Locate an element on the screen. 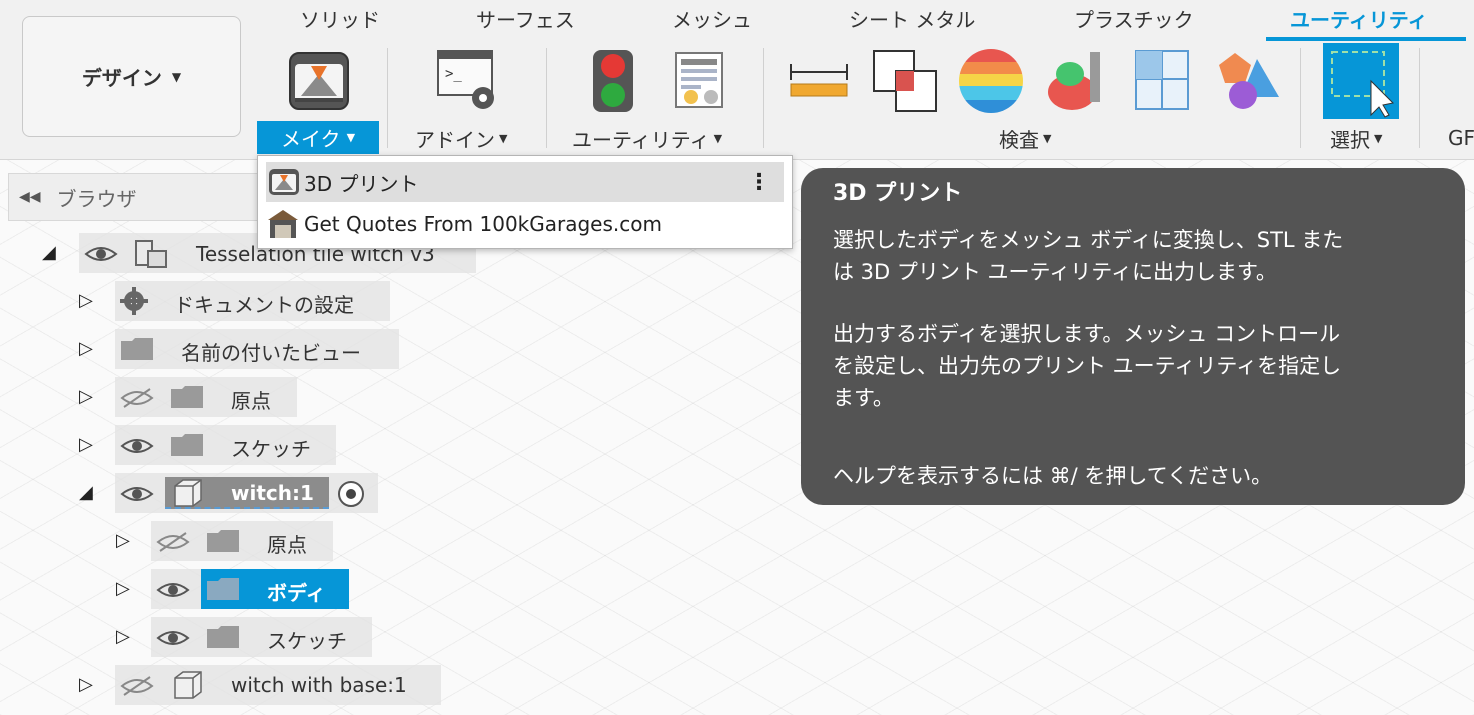 This screenshot has width=1474, height=715. body-cube-icon is located at coordinates (188, 685).